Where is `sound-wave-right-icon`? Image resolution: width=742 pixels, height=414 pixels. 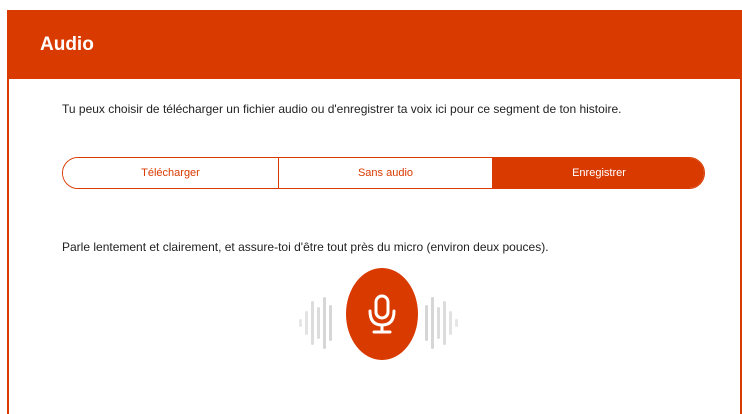 sound-wave-right-icon is located at coordinates (441, 323).